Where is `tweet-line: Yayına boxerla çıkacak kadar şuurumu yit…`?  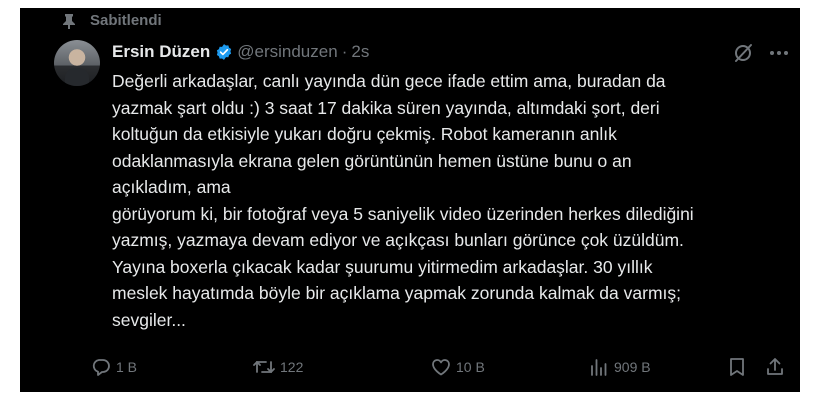 tweet-line: Yayına boxerla çıkacak kadar şuurumu yit… is located at coordinates (382, 266).